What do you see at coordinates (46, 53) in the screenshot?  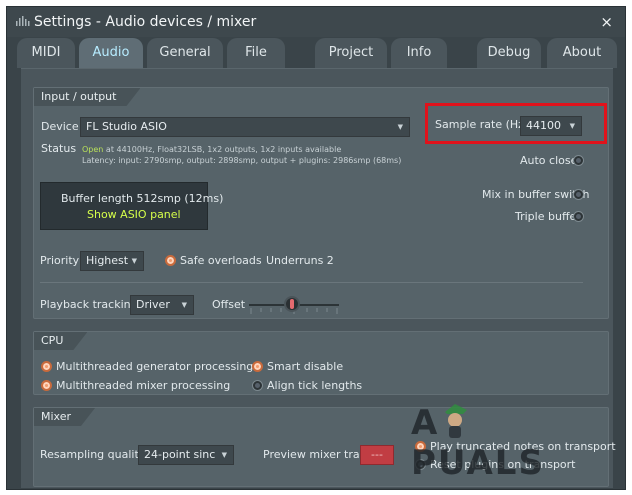 I see `tab-midi: MIDI` at bounding box center [46, 53].